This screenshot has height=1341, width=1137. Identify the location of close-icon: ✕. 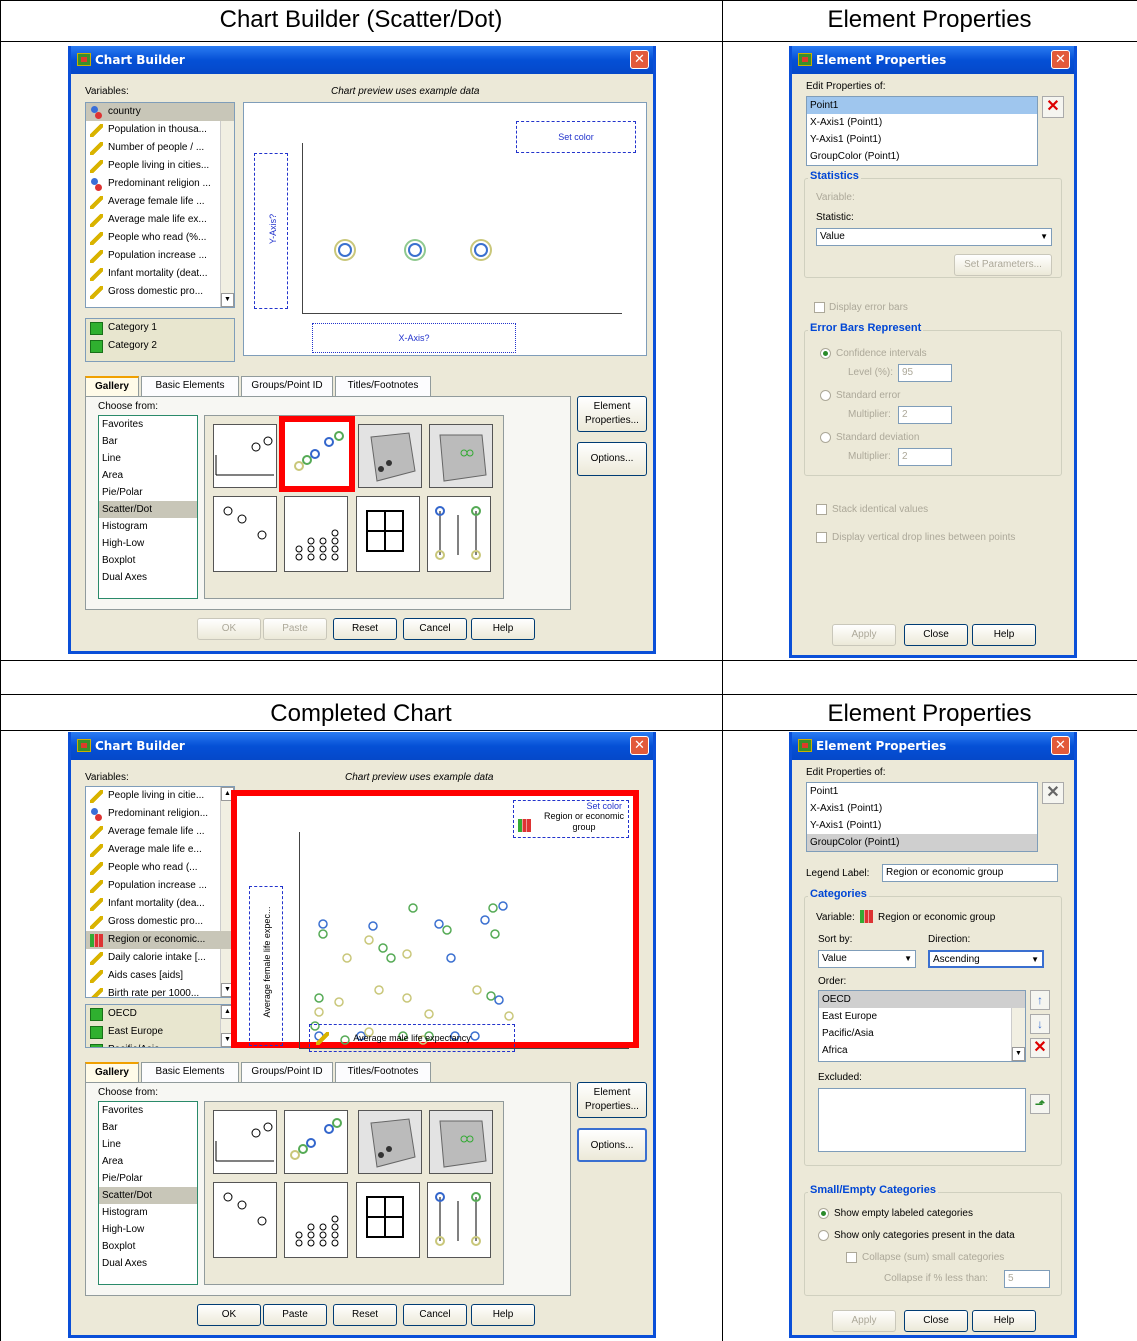
(639, 745).